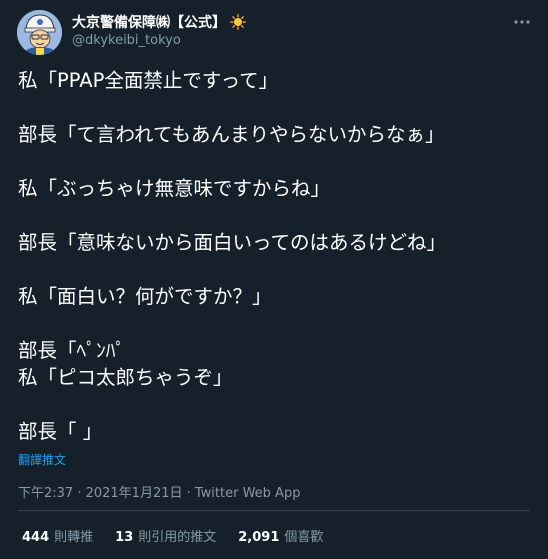 This screenshot has height=559, width=548. I want to click on tweet-line: 私「PPAP全面禁止ですって」, so click(148, 80).